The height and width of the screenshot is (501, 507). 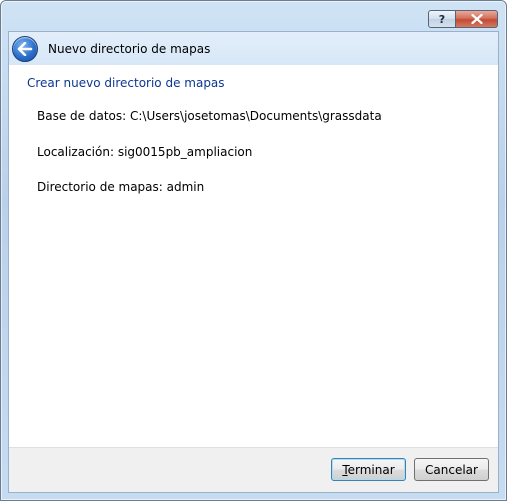 I want to click on mapset-info: Directorio de mapas: admin, so click(x=121, y=187).